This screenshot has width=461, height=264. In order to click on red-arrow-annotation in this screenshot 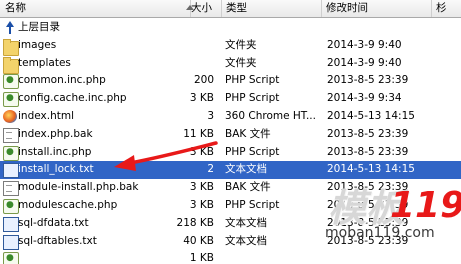, I will do `click(166, 156)`.